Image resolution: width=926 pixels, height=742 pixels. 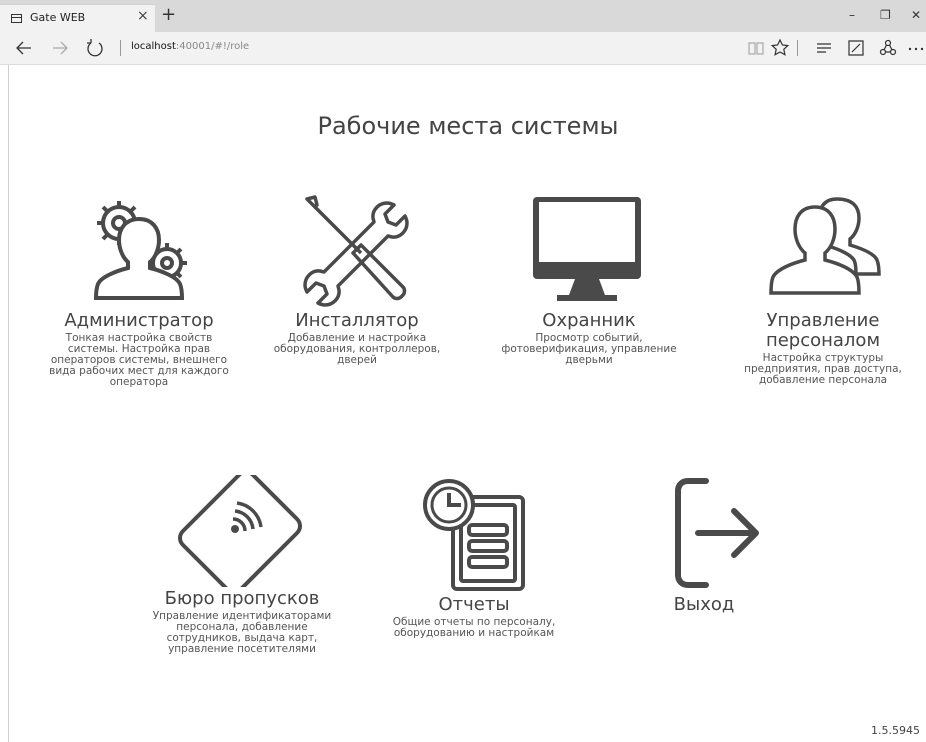 I want to click on minimize-button: –, so click(x=852, y=15).